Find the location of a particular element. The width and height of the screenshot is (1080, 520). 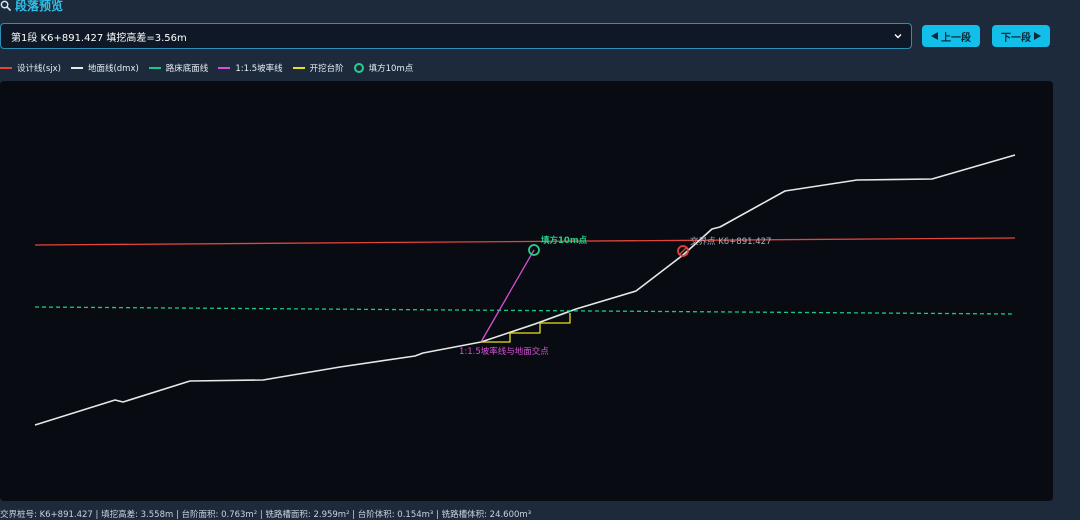

series-subgrade-line is located at coordinates (525, 310).